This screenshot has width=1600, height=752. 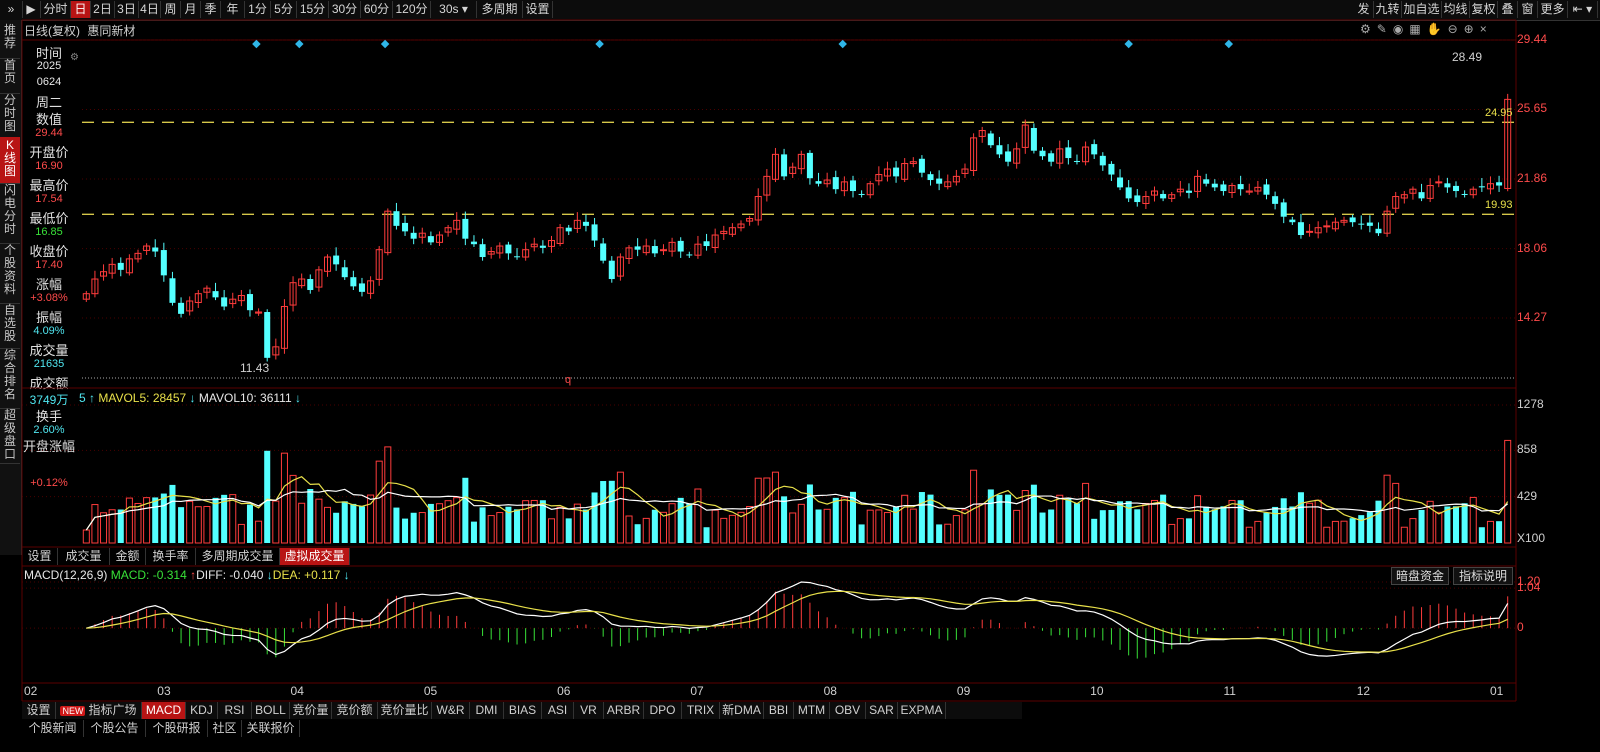 I want to click on price-axis-label: 25.65, so click(x=1532, y=108).